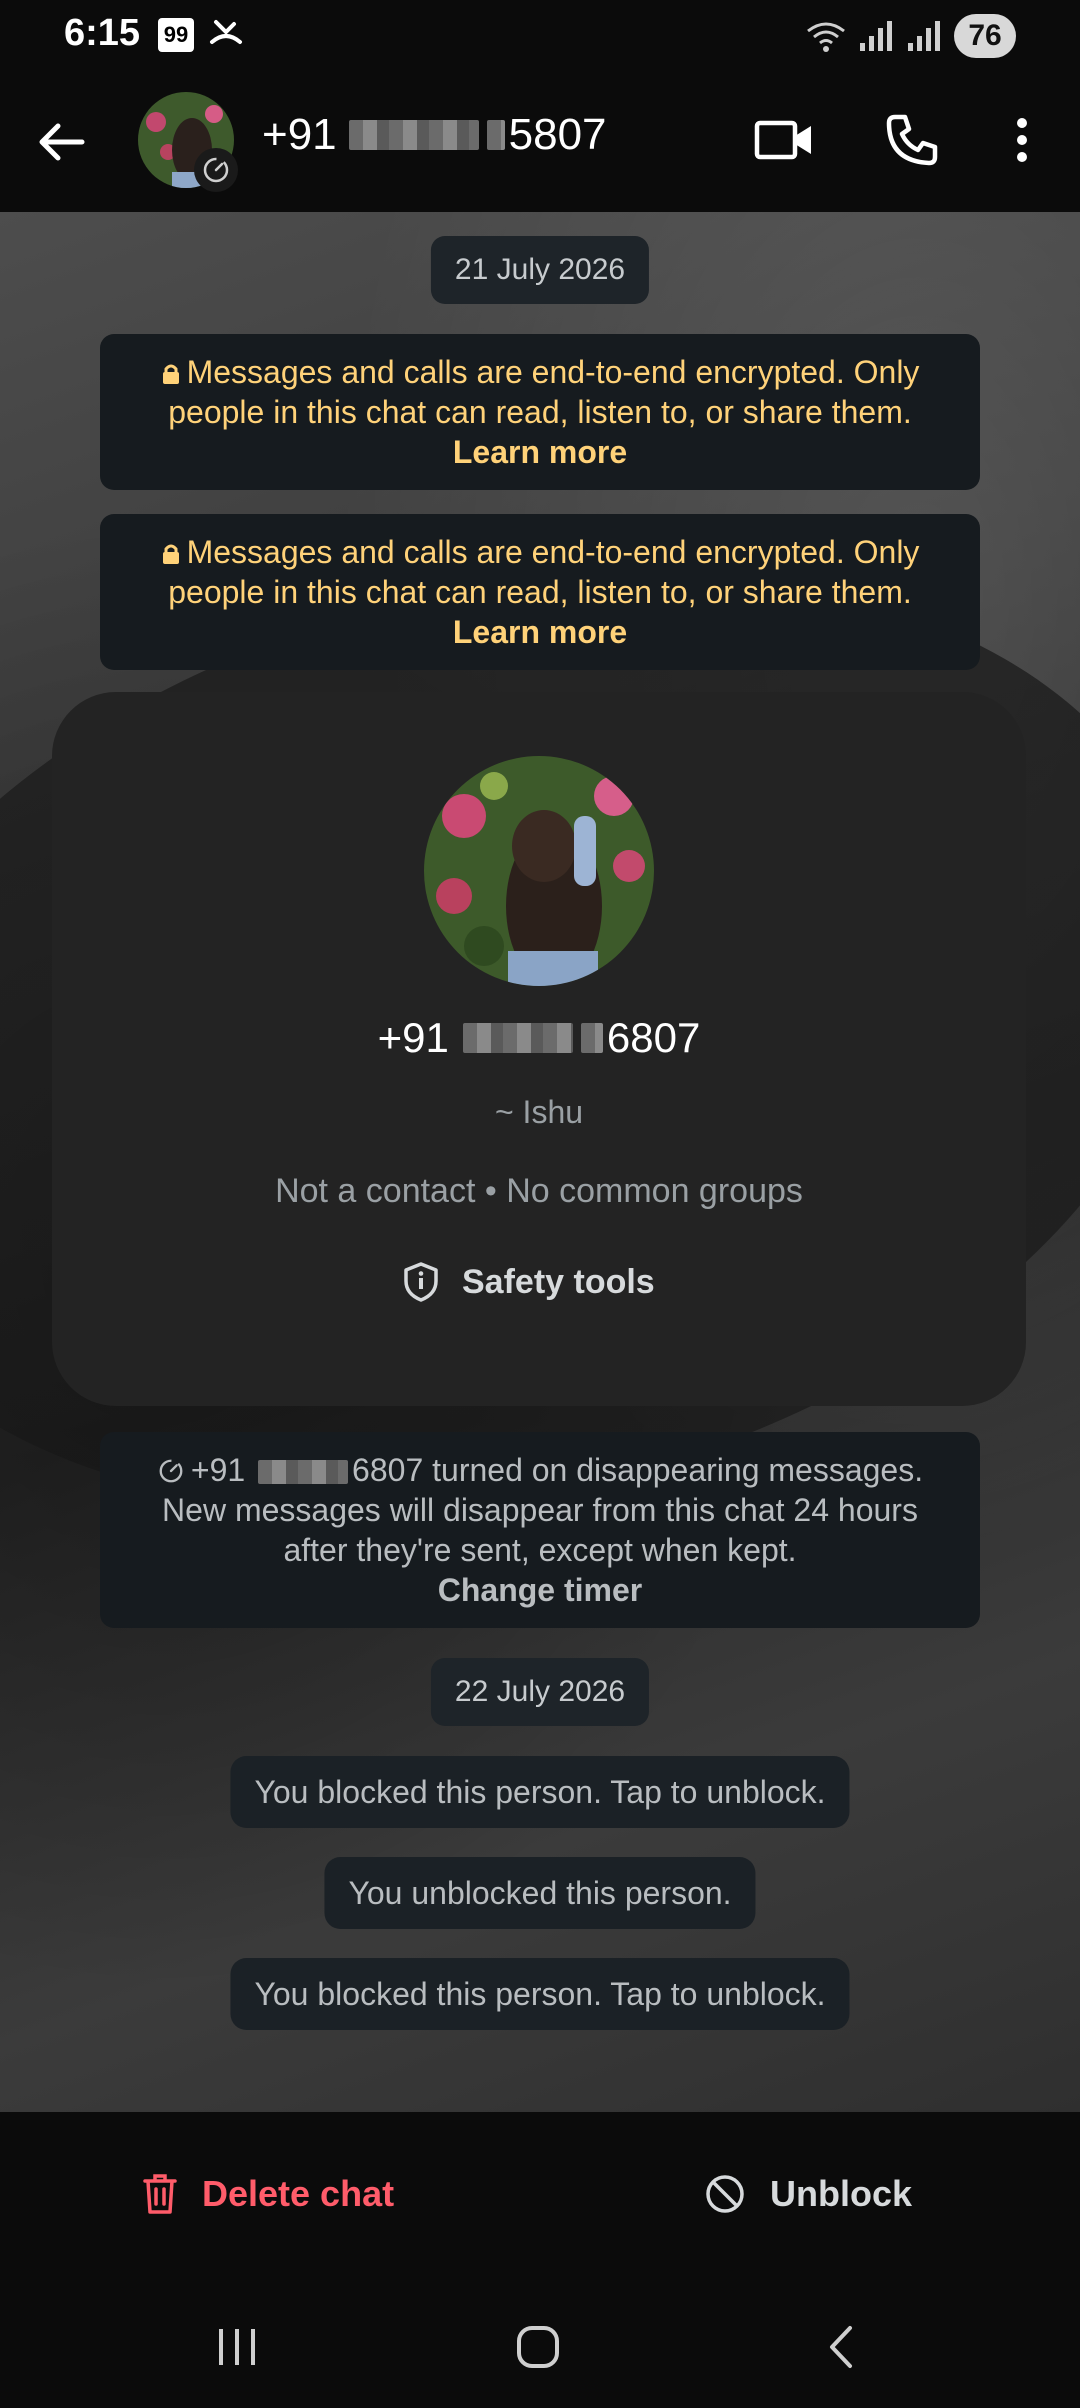 The image size is (1080, 2408). What do you see at coordinates (540, 1692) in the screenshot?
I see `date-divider: 22 July 2026` at bounding box center [540, 1692].